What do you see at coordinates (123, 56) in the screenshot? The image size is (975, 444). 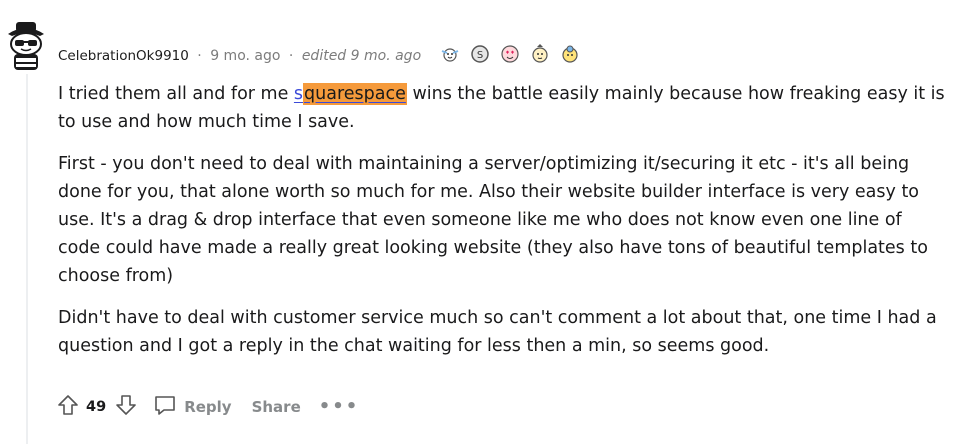 I see `username: CelebrationOk9910` at bounding box center [123, 56].